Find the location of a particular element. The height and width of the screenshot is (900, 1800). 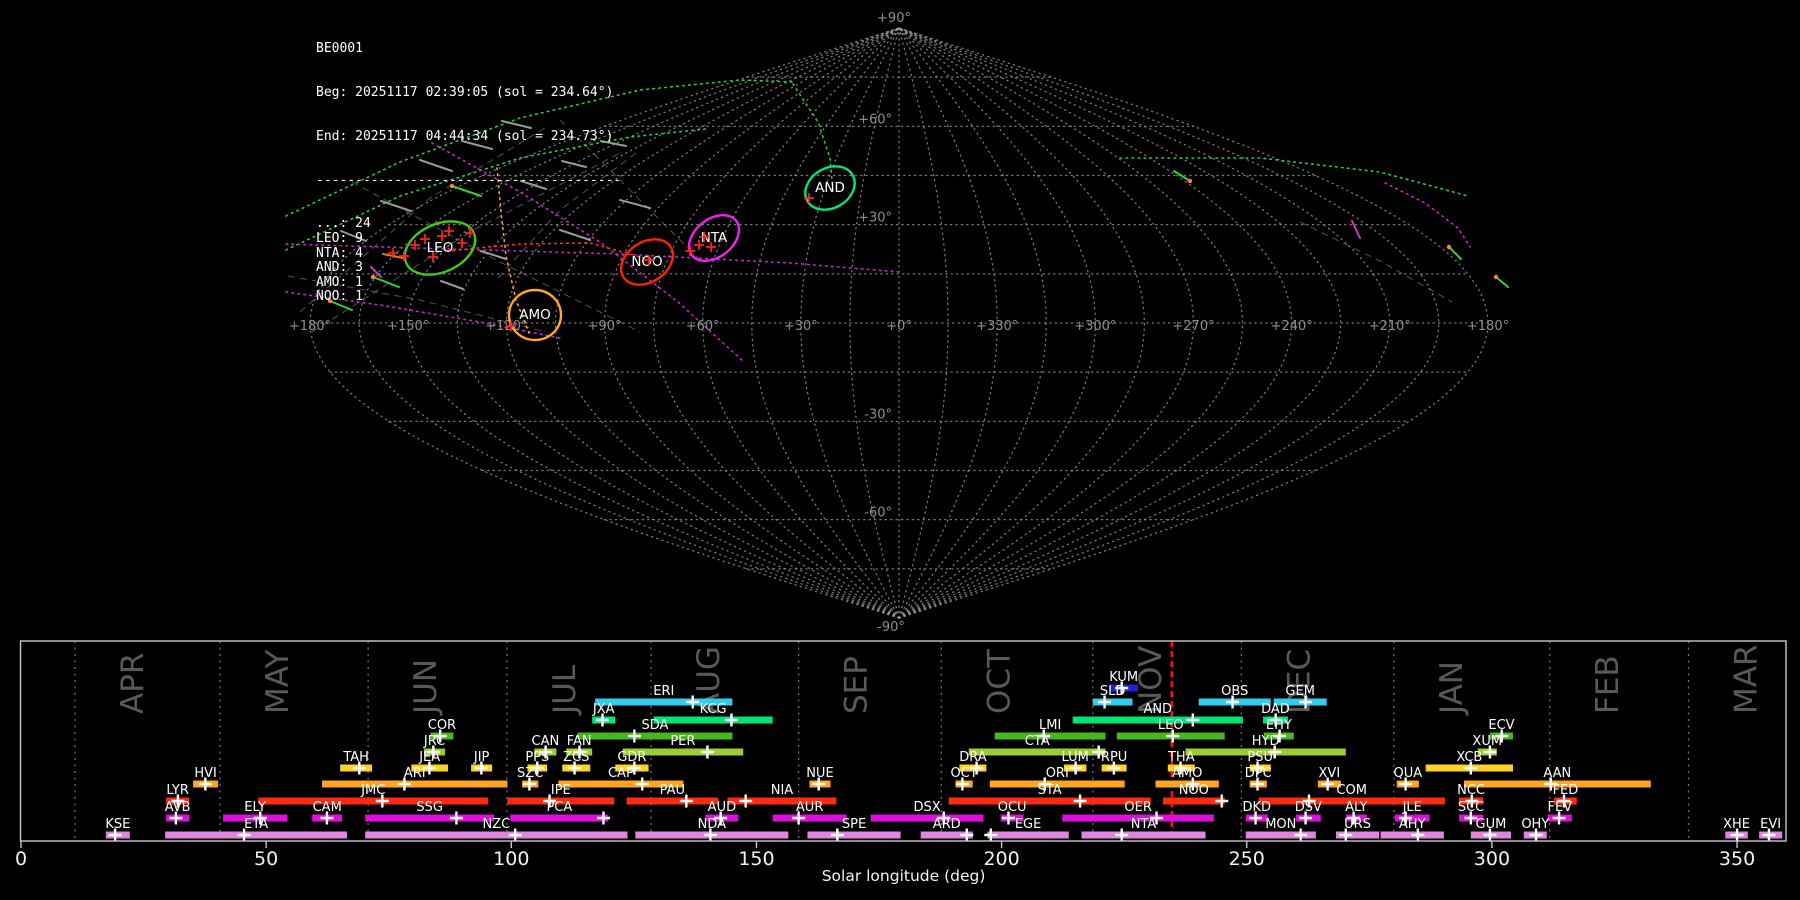

shower-peak-PCA is located at coordinates (603, 818).